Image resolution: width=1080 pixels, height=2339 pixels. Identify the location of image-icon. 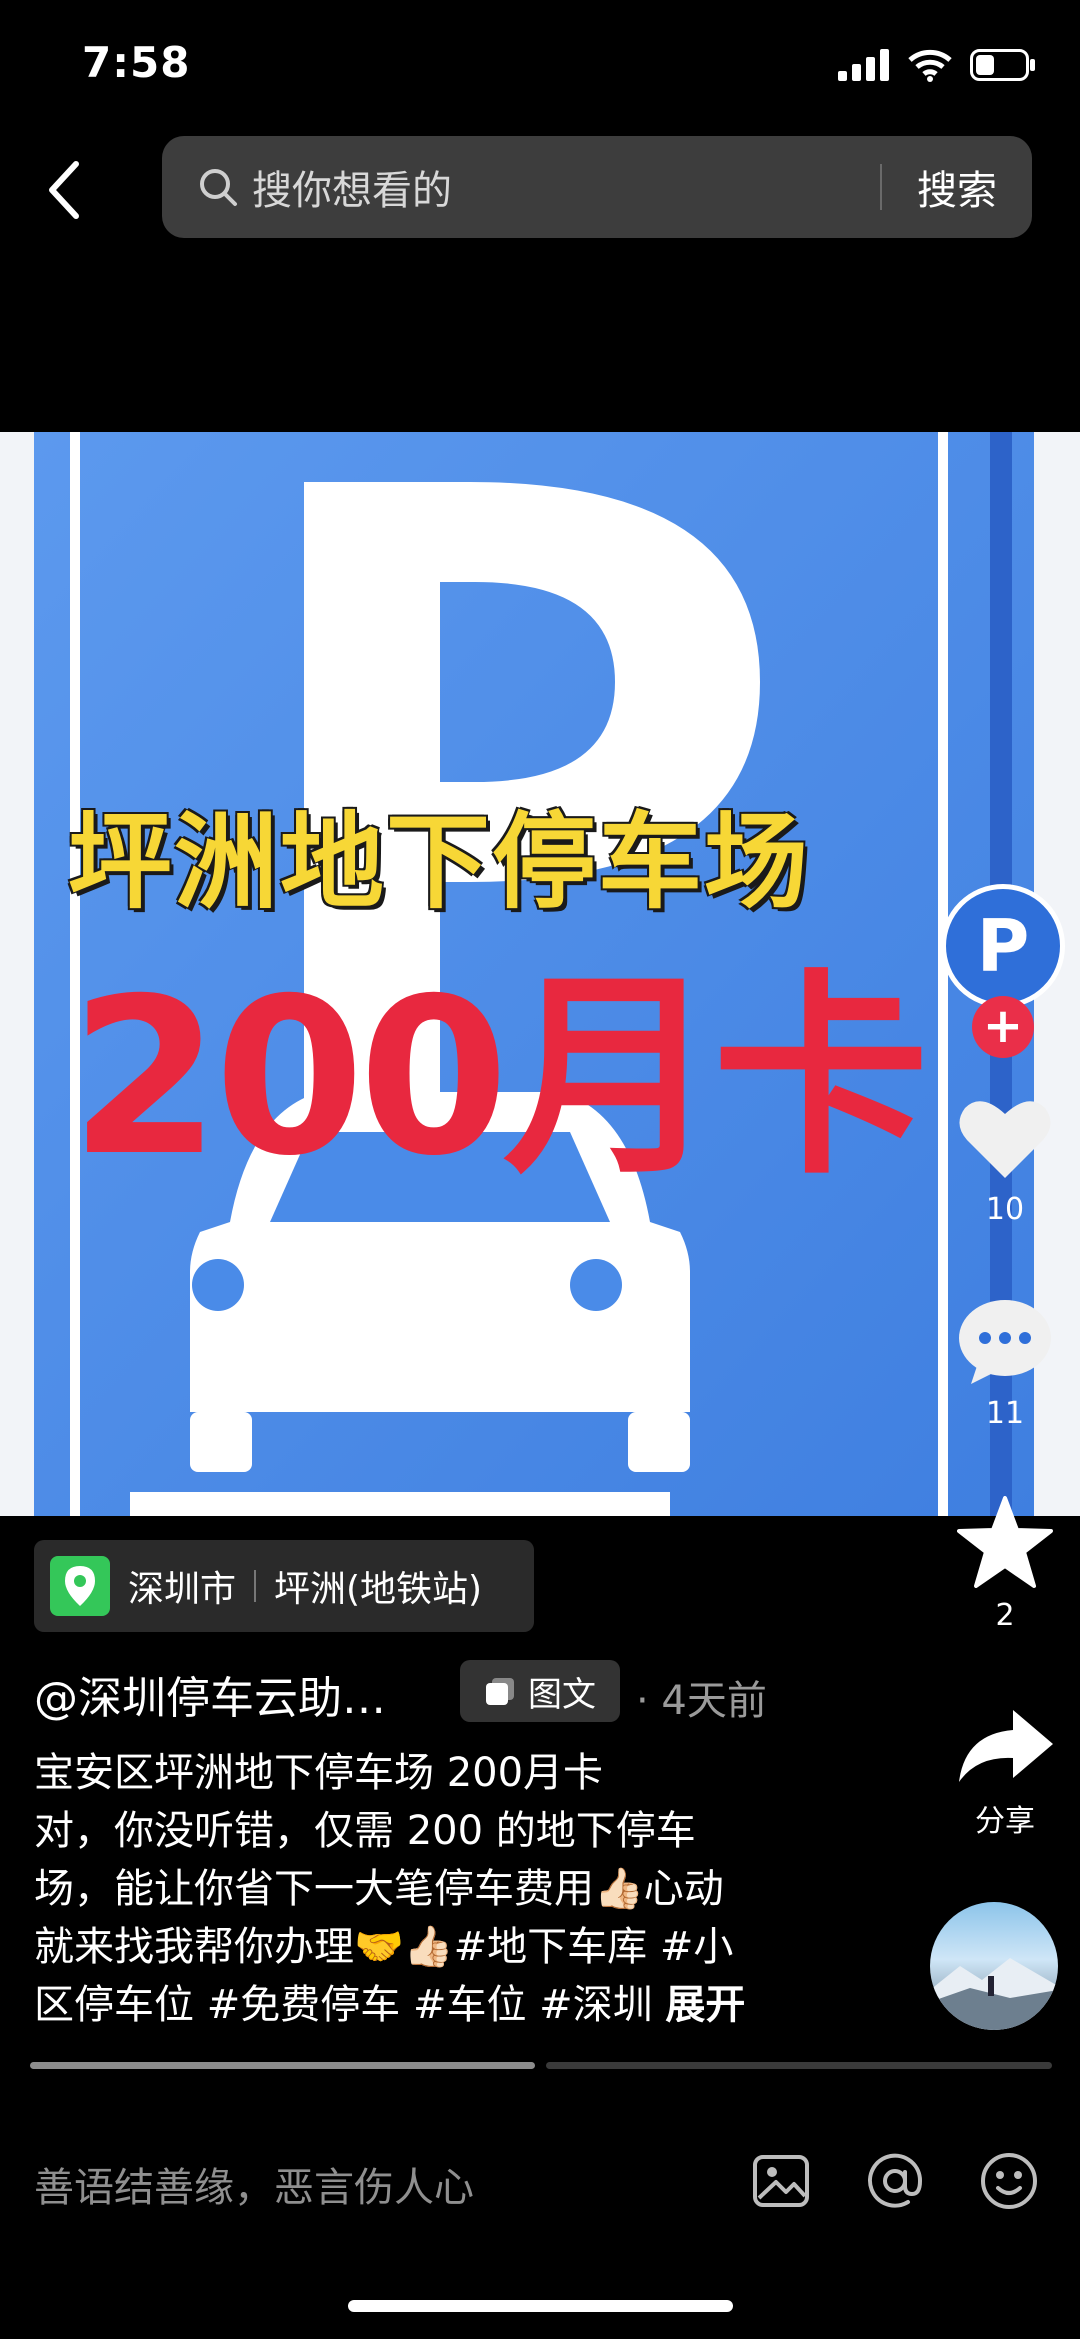
(781, 2181).